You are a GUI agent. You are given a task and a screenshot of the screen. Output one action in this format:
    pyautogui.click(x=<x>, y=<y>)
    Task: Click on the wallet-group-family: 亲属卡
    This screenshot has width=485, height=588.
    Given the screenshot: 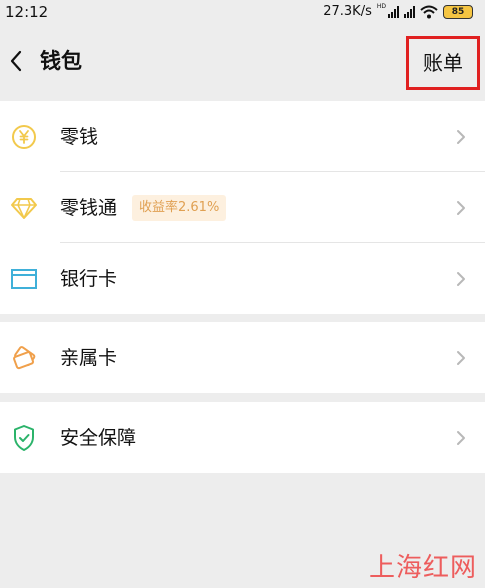 What is the action you would take?
    pyautogui.click(x=242, y=357)
    